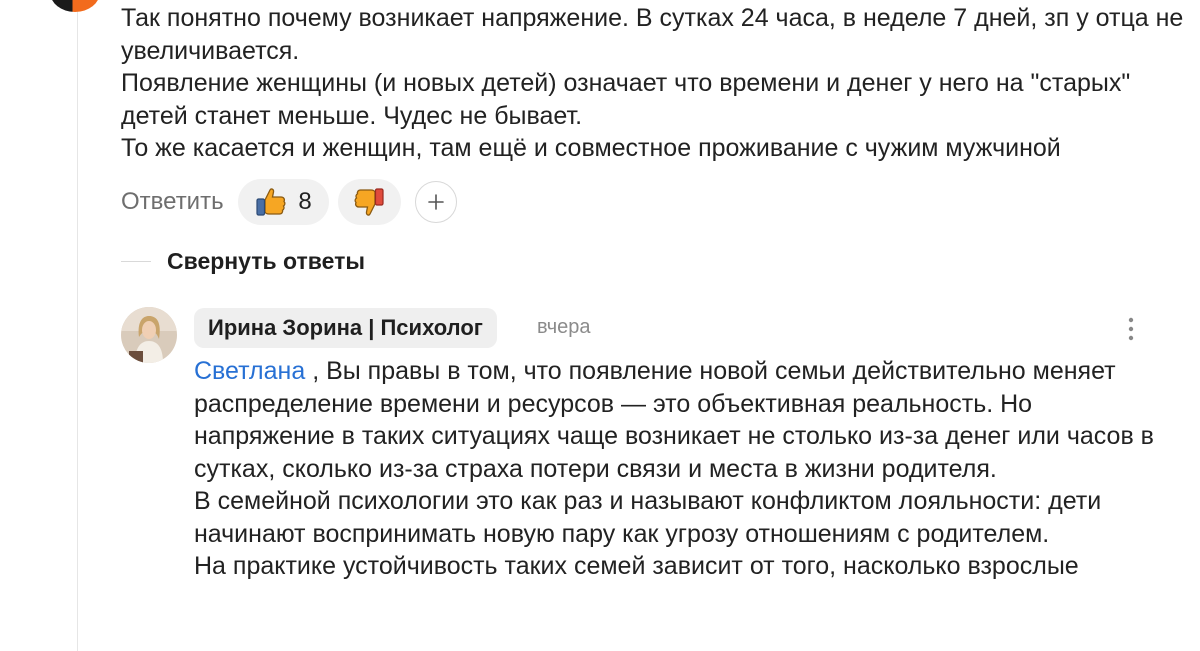 The image size is (1200, 651). What do you see at coordinates (305, 201) in the screenshot?
I see `like-count: 8` at bounding box center [305, 201].